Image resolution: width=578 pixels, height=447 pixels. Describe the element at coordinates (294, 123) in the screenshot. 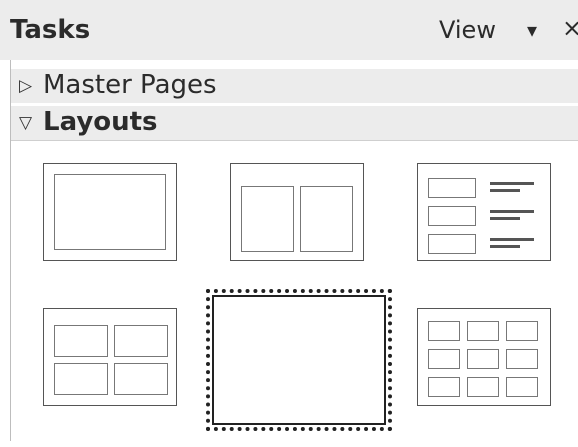

I see `layouts-section-header: ▽ Layouts` at that location.